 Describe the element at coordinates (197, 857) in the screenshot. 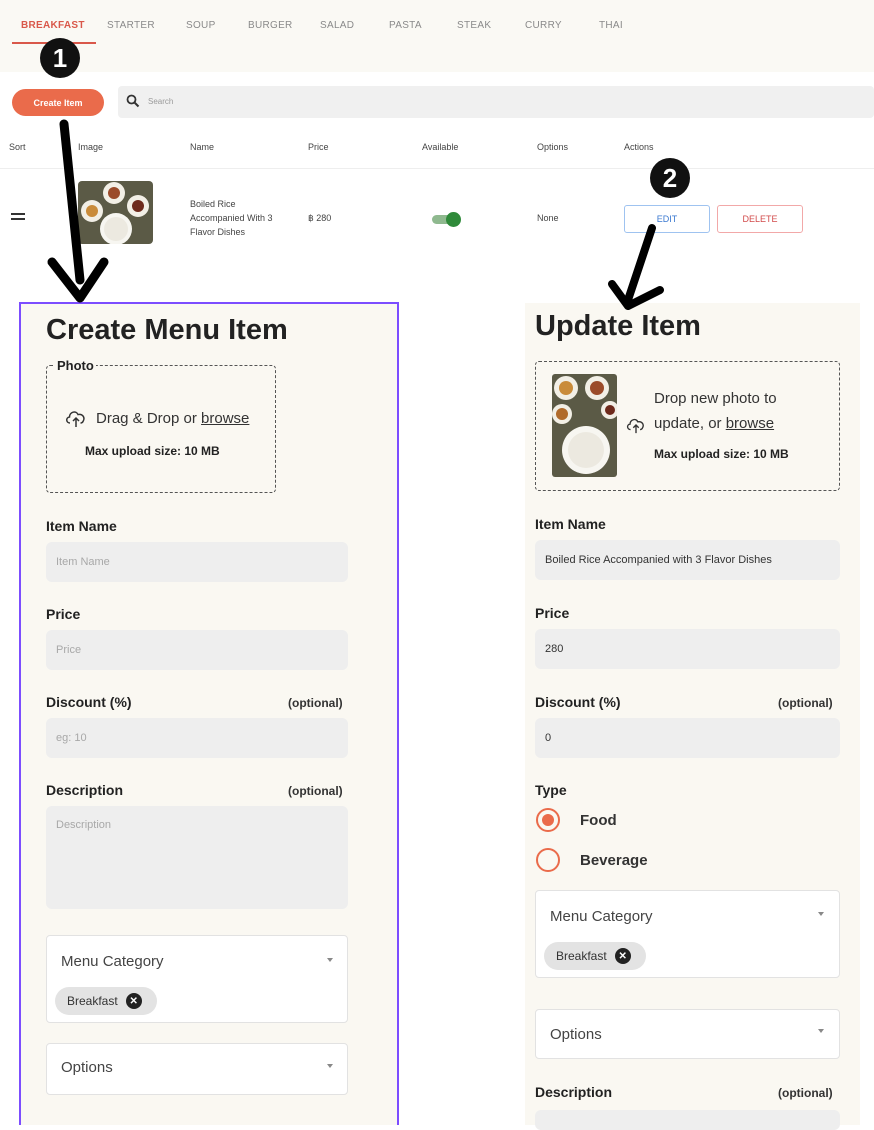

I see `description-textarea: Description` at that location.